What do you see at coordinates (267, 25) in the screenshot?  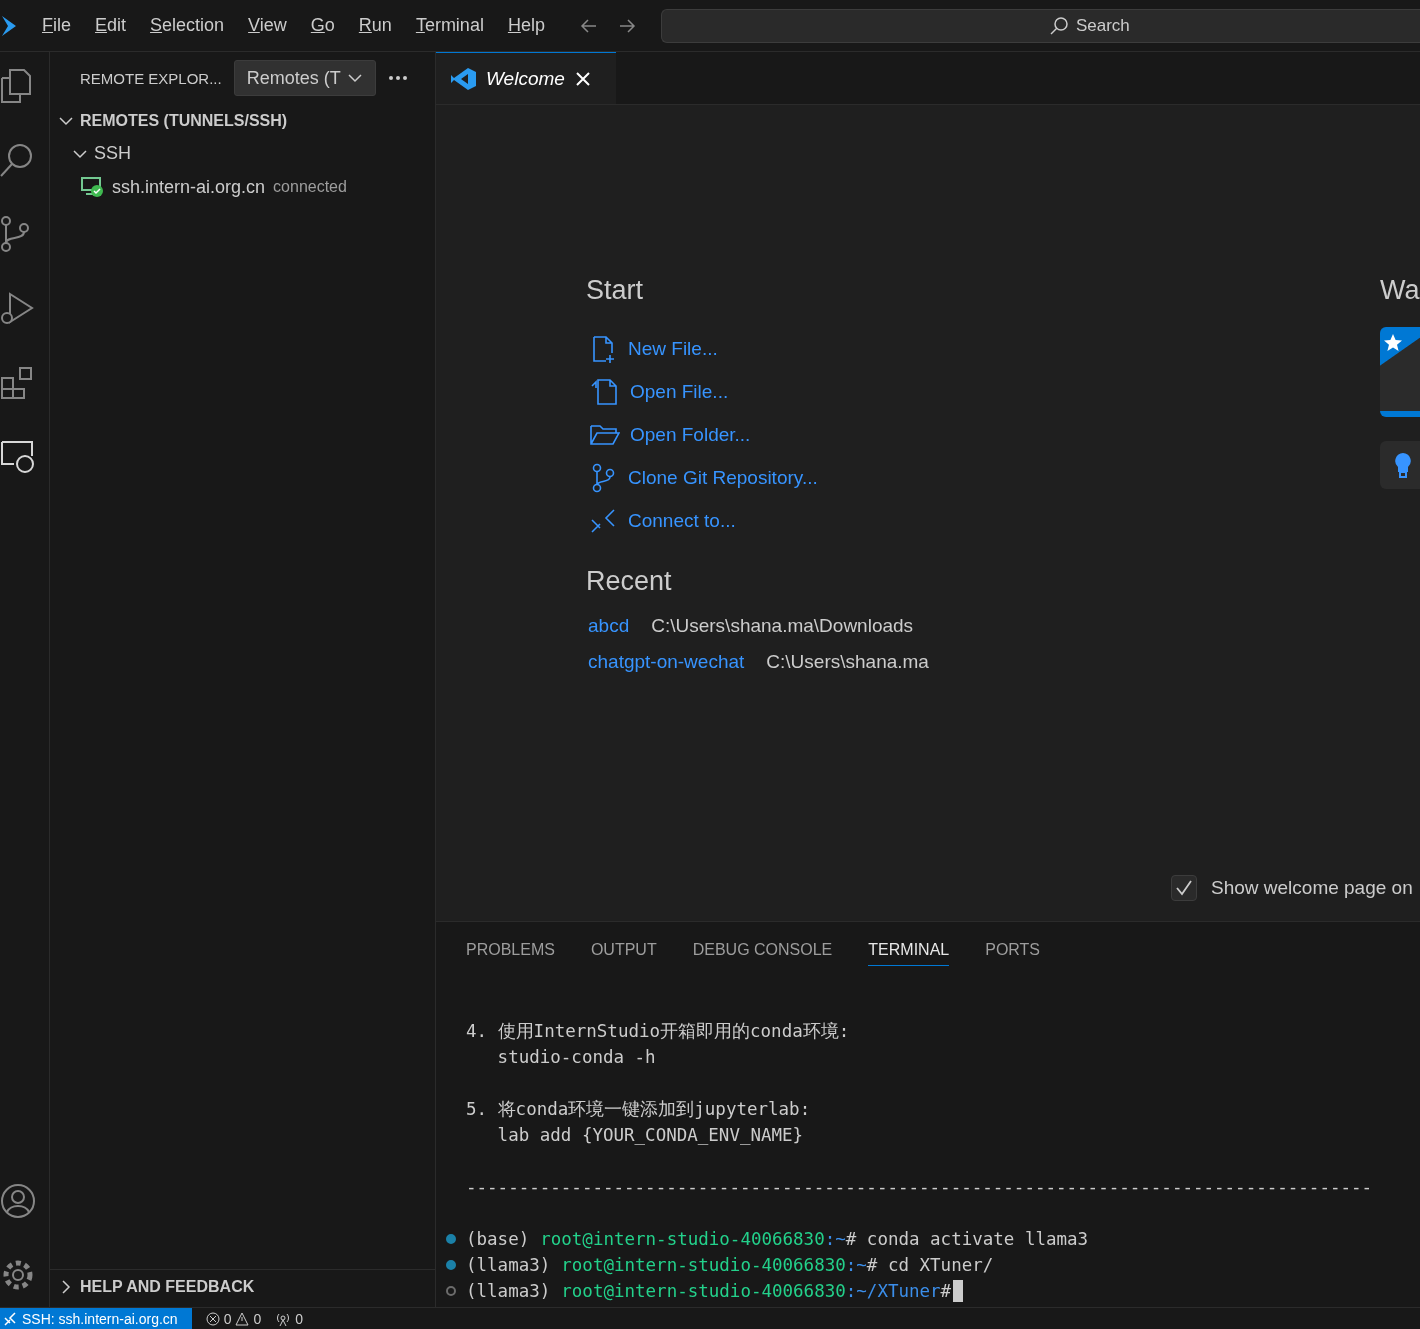 I see `menu-item: View` at bounding box center [267, 25].